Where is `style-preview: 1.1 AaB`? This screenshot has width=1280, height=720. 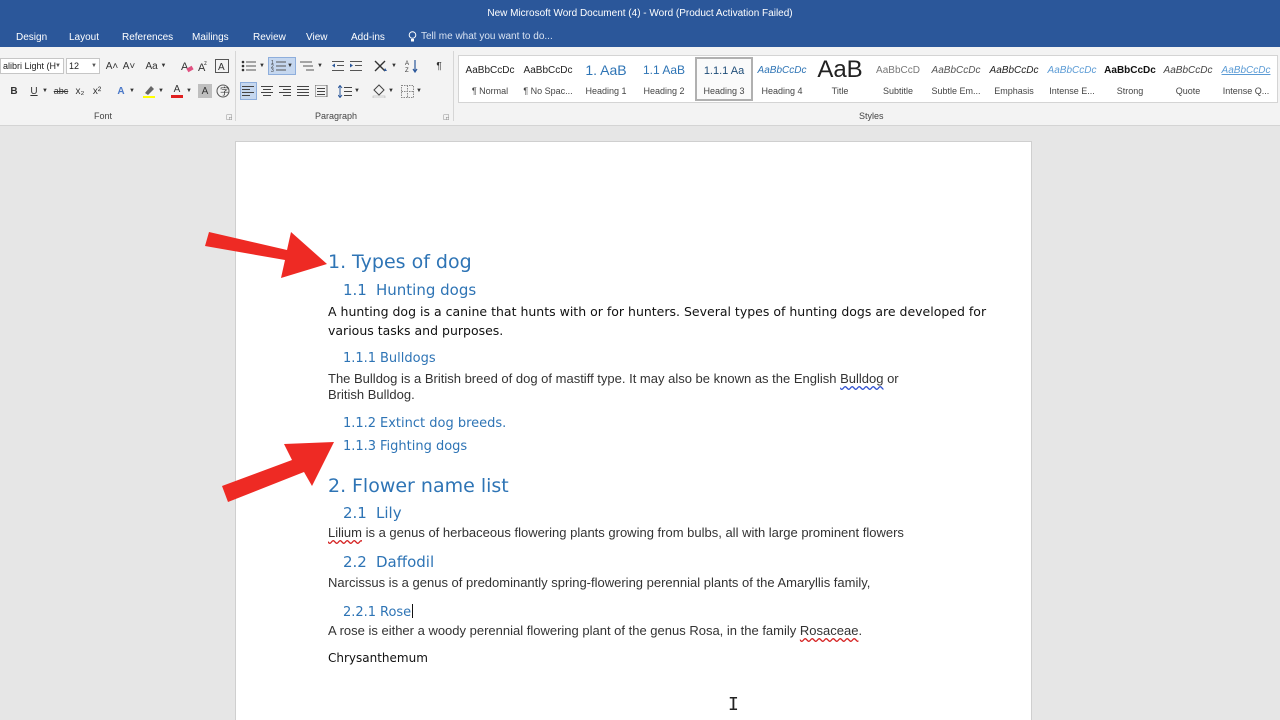 style-preview: 1.1 AaB is located at coordinates (664, 70).